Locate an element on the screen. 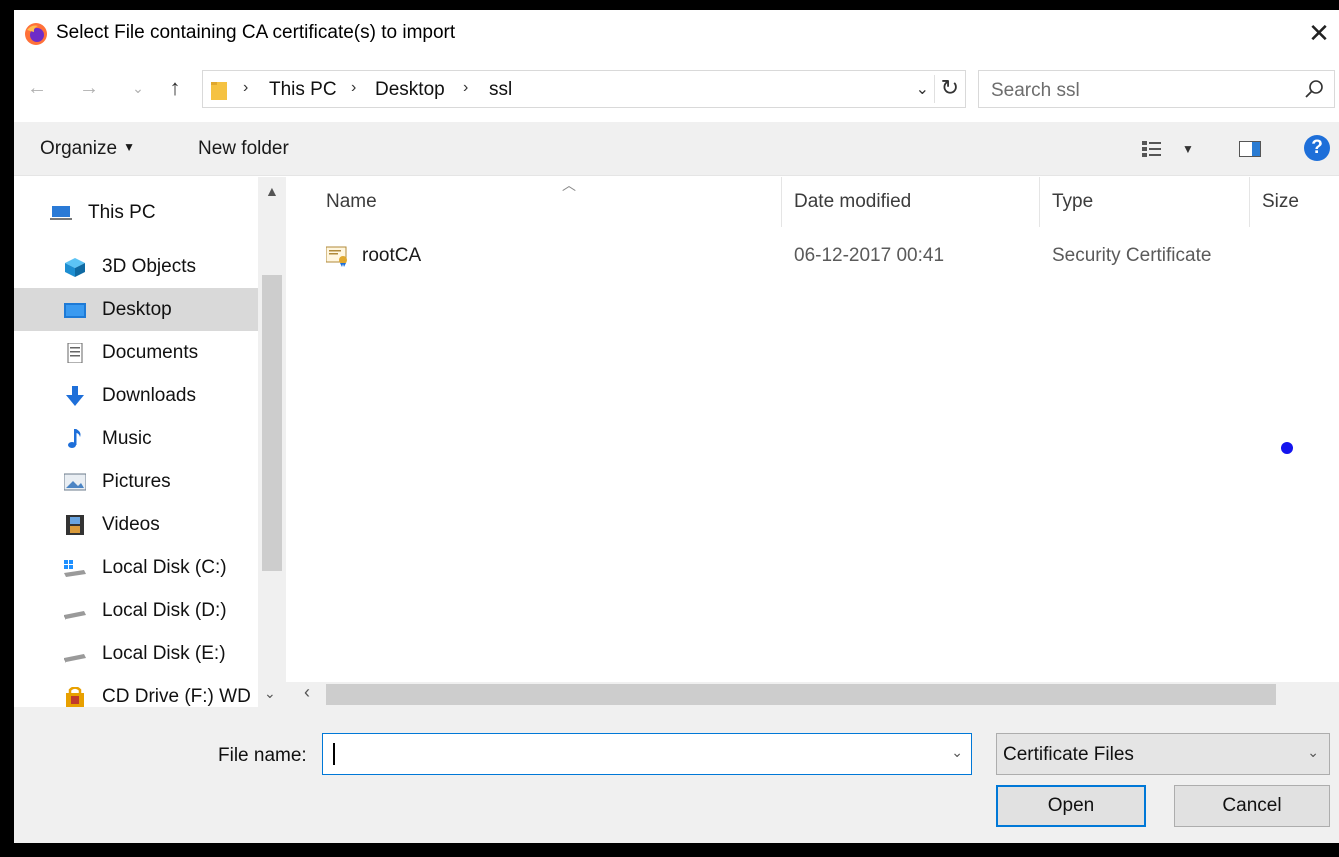  sidebar-item-local-disk-e: Local Disk (E:) is located at coordinates (136, 653).